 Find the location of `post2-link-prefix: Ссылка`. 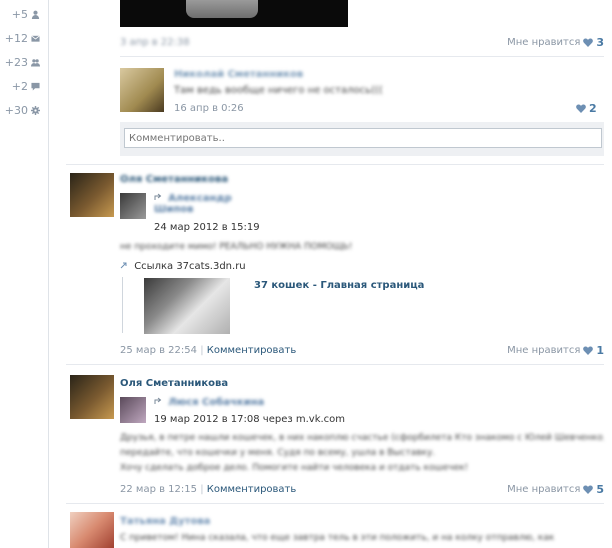

post2-link-prefix: Ссылка is located at coordinates (154, 266).